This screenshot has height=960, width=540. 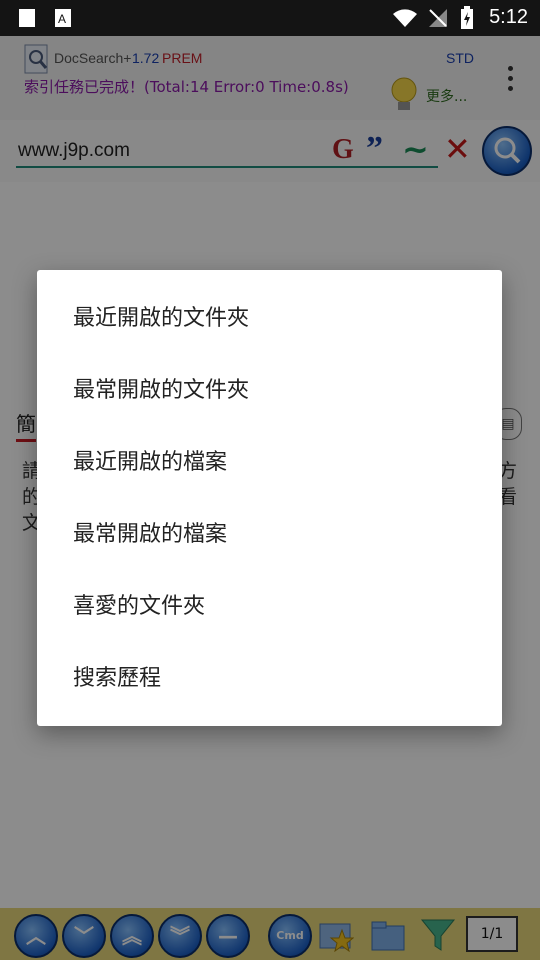 What do you see at coordinates (270, 18) in the screenshot?
I see `status-bar: A 5:12` at bounding box center [270, 18].